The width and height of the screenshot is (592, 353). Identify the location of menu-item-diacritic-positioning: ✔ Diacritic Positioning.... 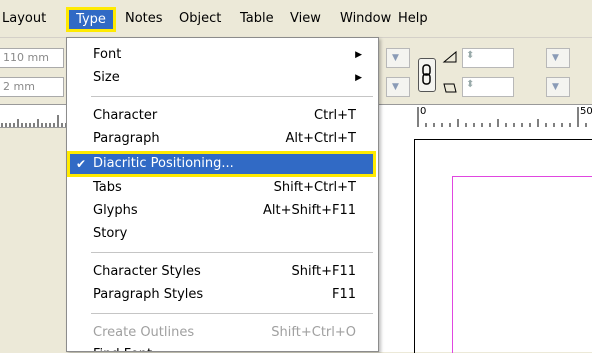
(221, 164).